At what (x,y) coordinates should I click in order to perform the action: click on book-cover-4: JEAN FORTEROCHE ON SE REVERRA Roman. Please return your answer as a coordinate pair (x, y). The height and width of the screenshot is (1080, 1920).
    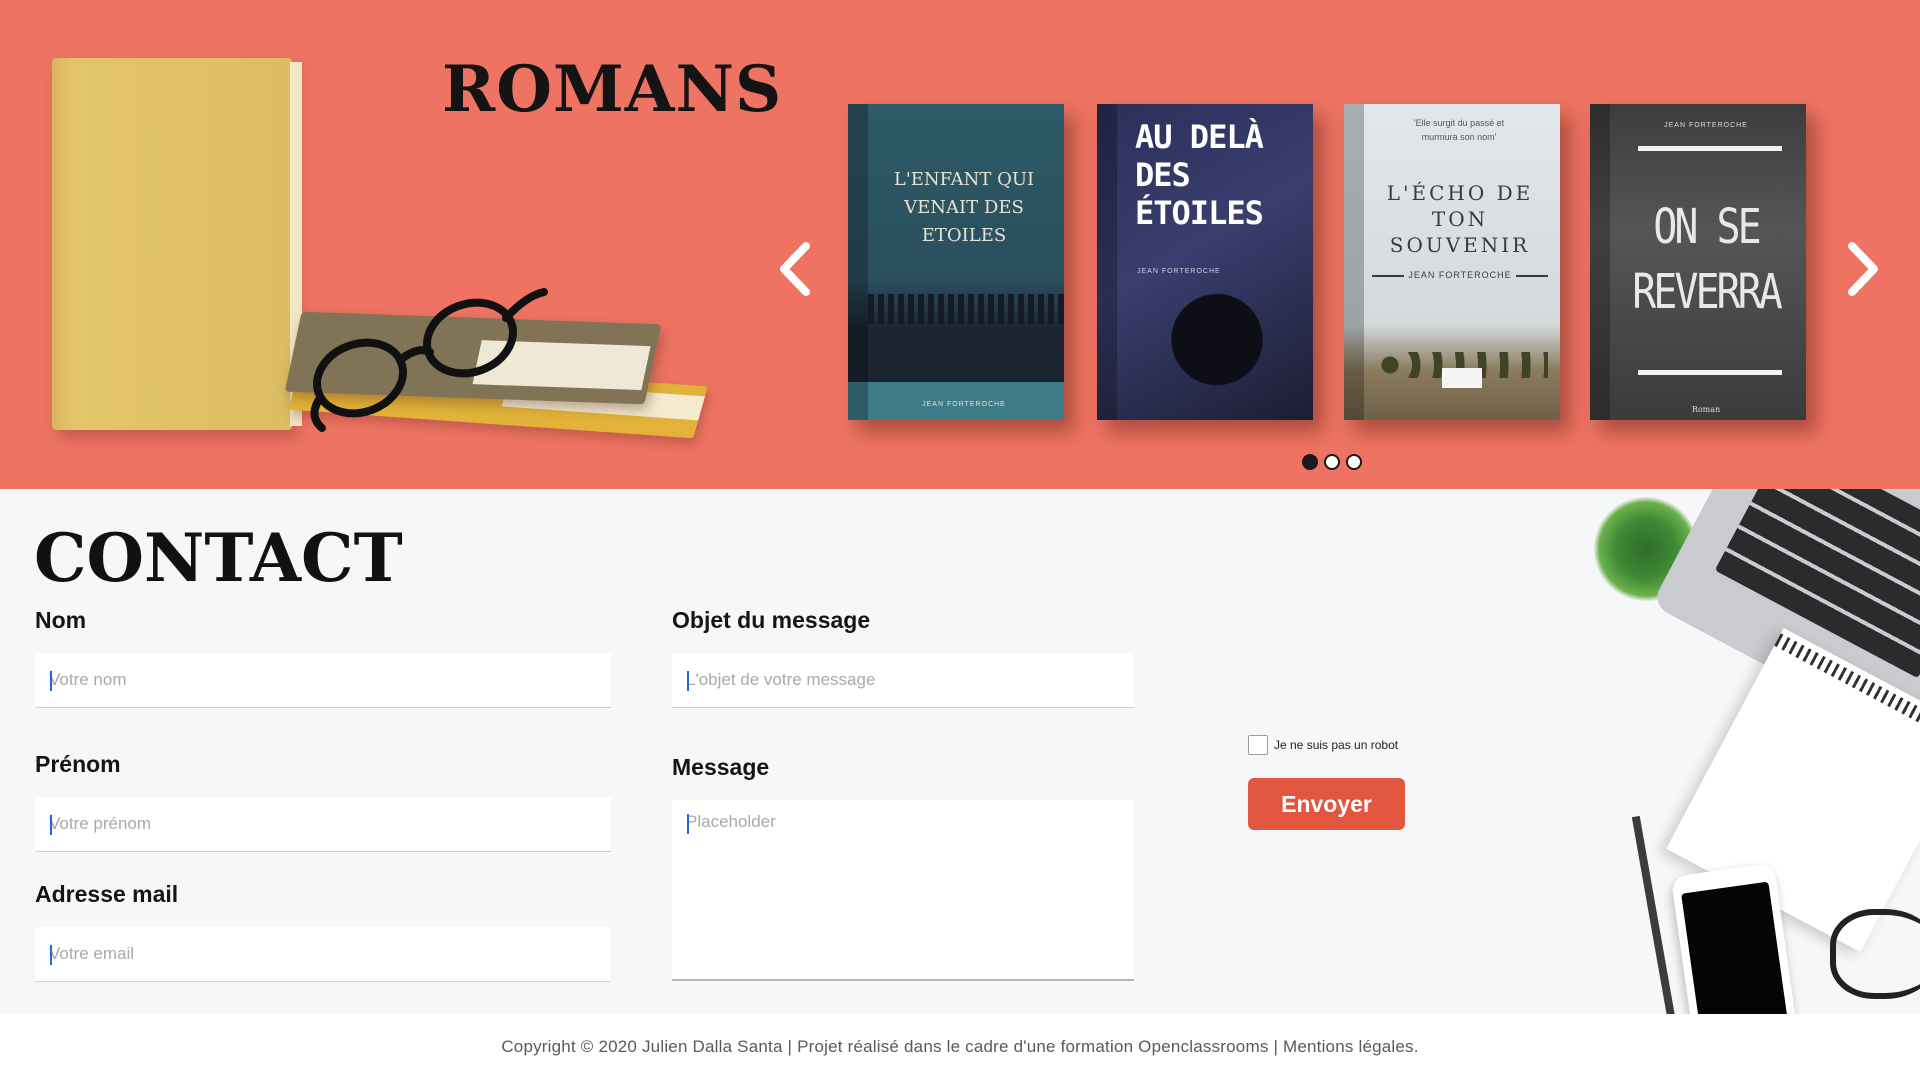
    Looking at the image, I should click on (1698, 262).